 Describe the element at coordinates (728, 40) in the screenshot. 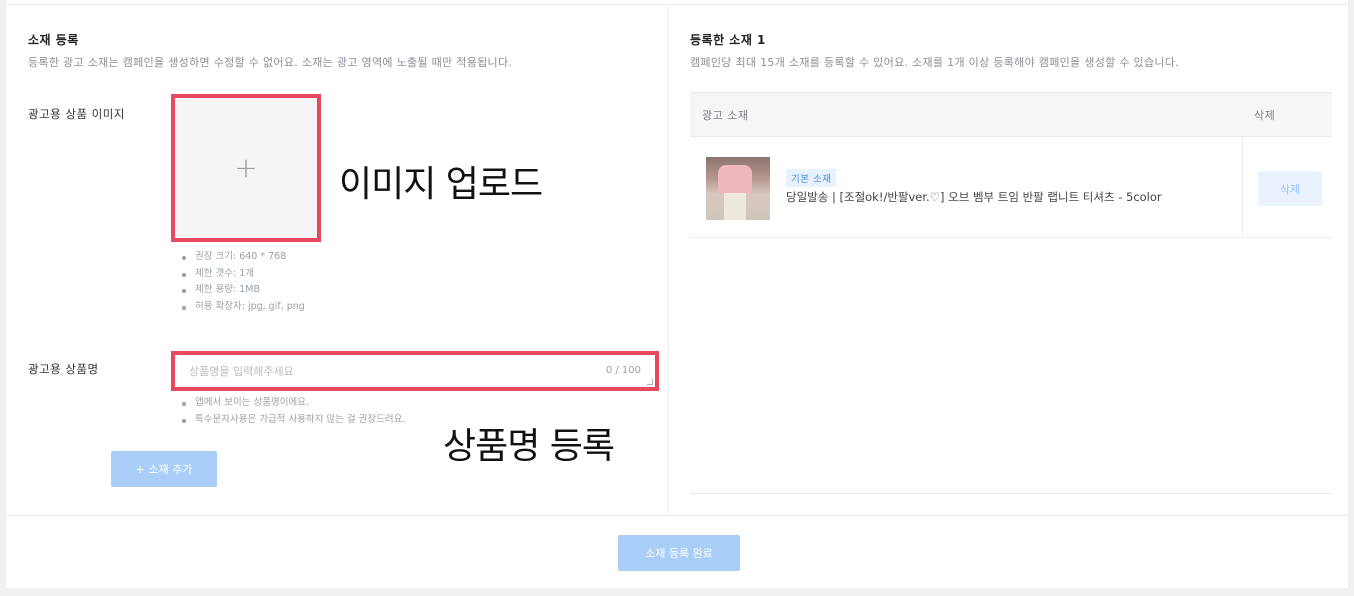

I see `right-section-title: 등록한 소재 1` at that location.